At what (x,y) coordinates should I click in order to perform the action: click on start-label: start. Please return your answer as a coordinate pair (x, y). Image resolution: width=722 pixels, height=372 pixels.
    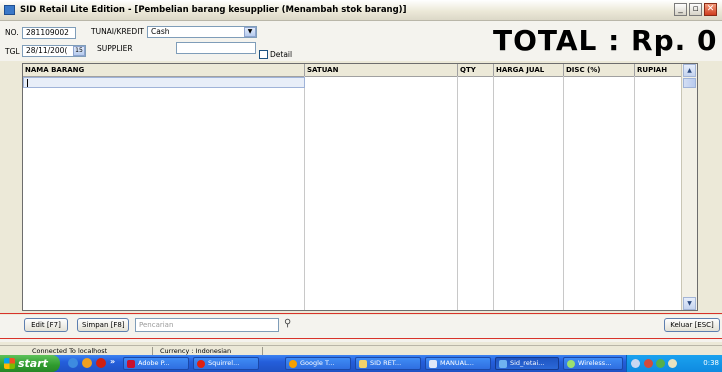
    Looking at the image, I should click on (33, 363).